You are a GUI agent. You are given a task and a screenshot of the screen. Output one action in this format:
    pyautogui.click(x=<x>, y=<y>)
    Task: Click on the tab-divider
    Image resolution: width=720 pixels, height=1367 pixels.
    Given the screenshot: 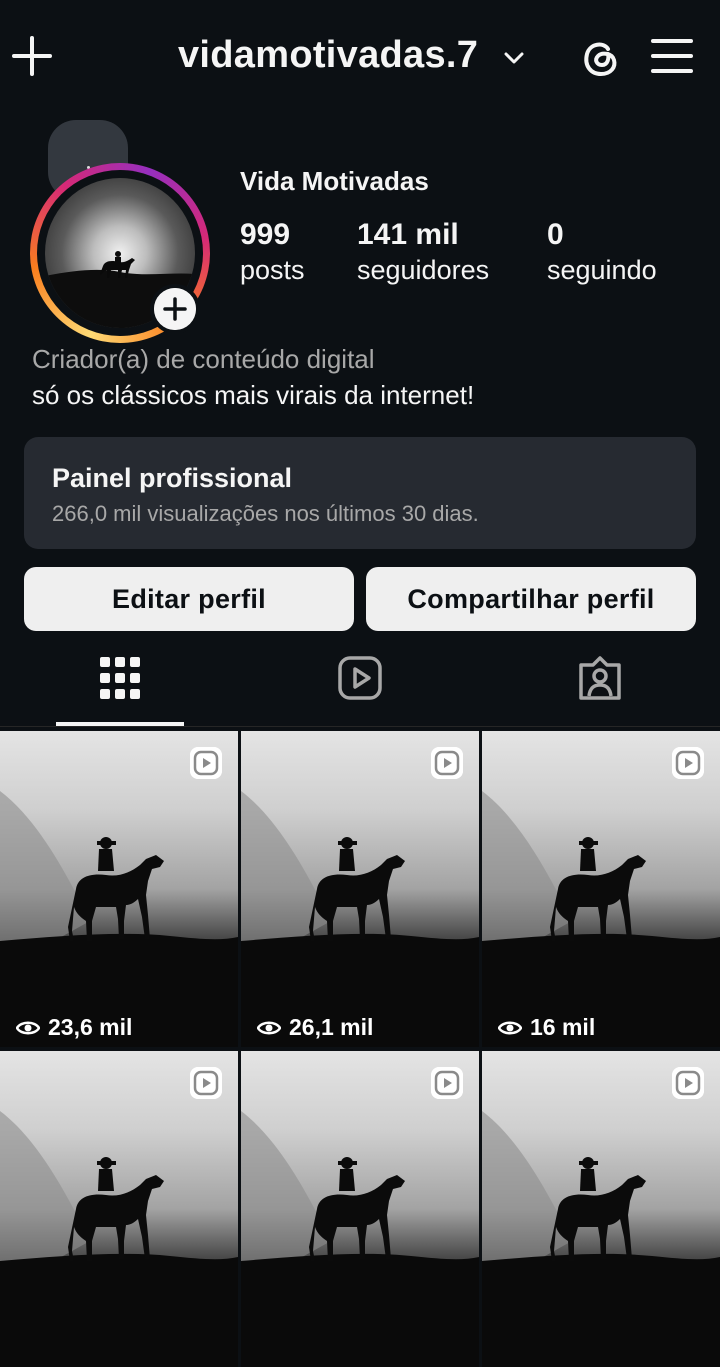 What is the action you would take?
    pyautogui.click(x=360, y=726)
    